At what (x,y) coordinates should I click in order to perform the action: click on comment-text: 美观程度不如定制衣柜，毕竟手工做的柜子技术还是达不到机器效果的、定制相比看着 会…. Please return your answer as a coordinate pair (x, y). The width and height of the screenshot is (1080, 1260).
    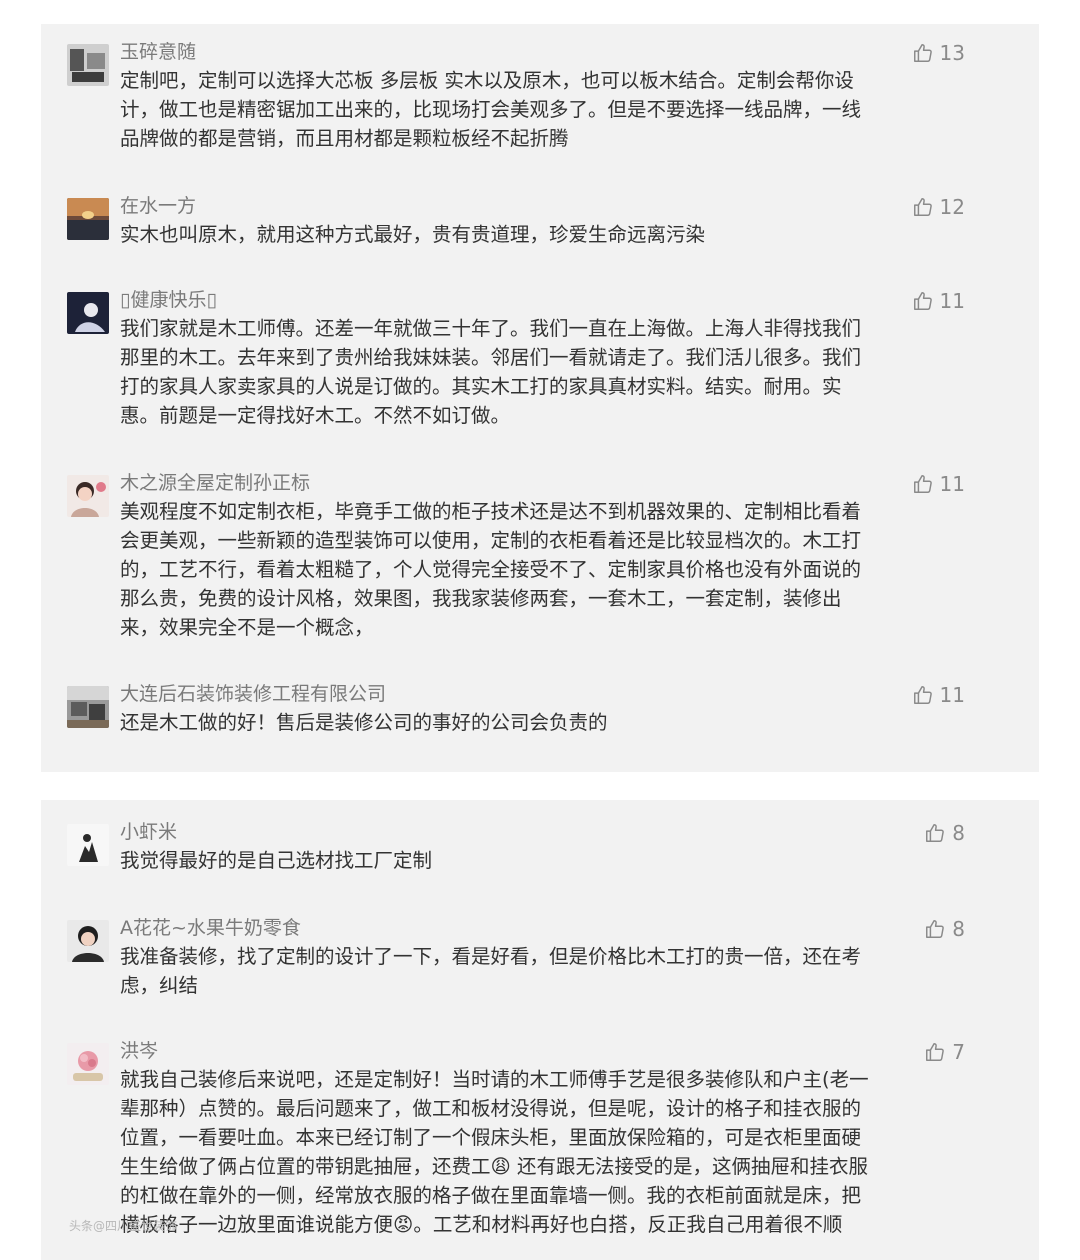
    Looking at the image, I should click on (491, 569).